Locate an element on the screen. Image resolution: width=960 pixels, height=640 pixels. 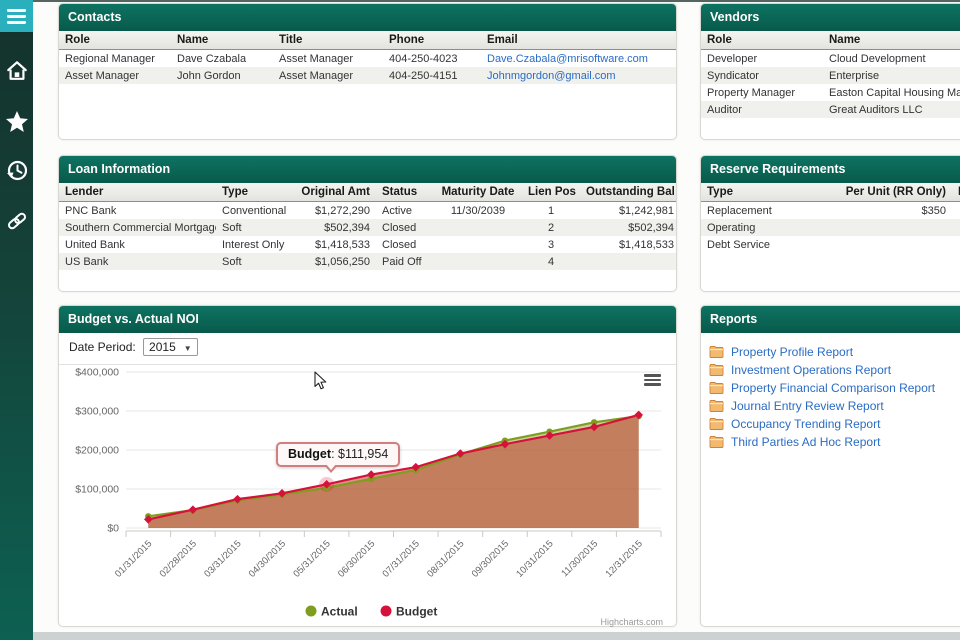
svg-text: Highcharts.com is located at coordinates (631, 622).